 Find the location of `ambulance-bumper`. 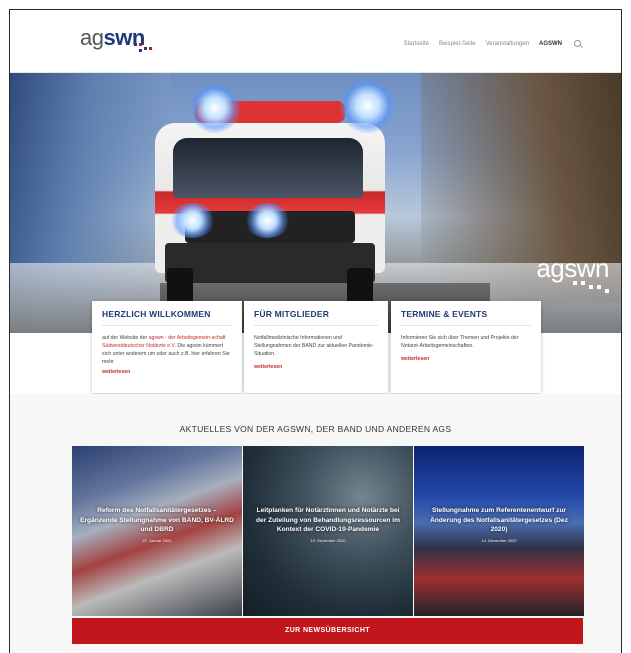

ambulance-bumper is located at coordinates (270, 263).